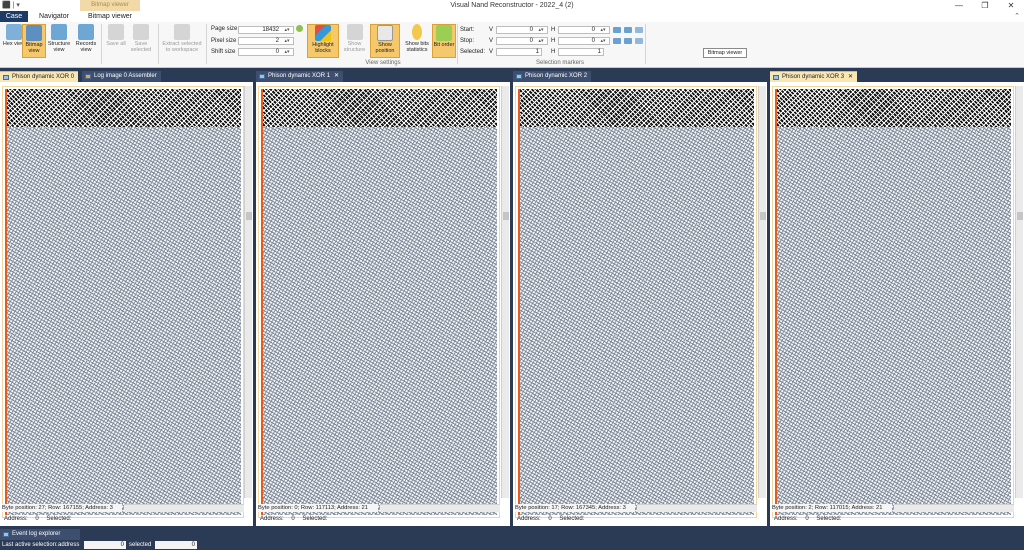  I want to click on tab-bitmap-viewer: Bitmap viewer, so click(110, 16).